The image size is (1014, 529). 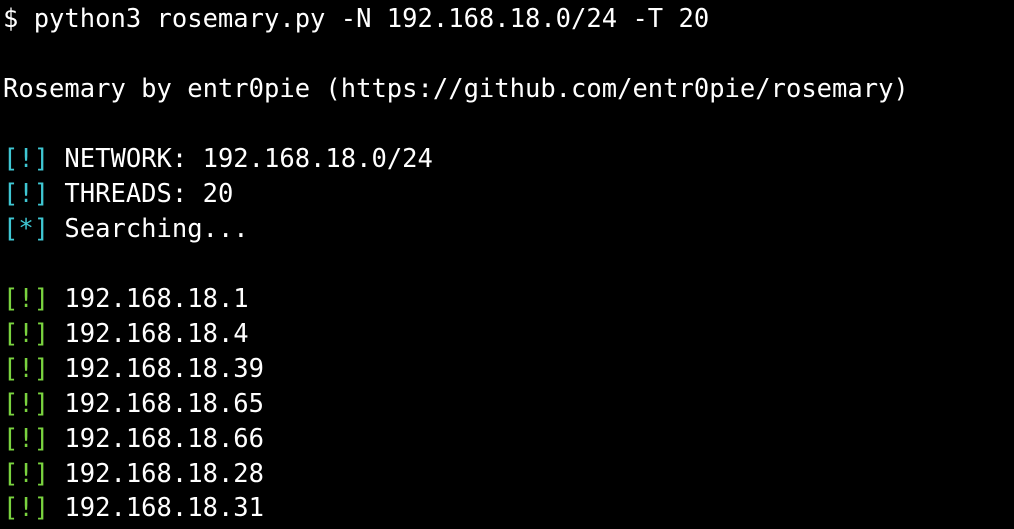 I want to click on result-ip: 192.168.18.4, so click(x=156, y=334).